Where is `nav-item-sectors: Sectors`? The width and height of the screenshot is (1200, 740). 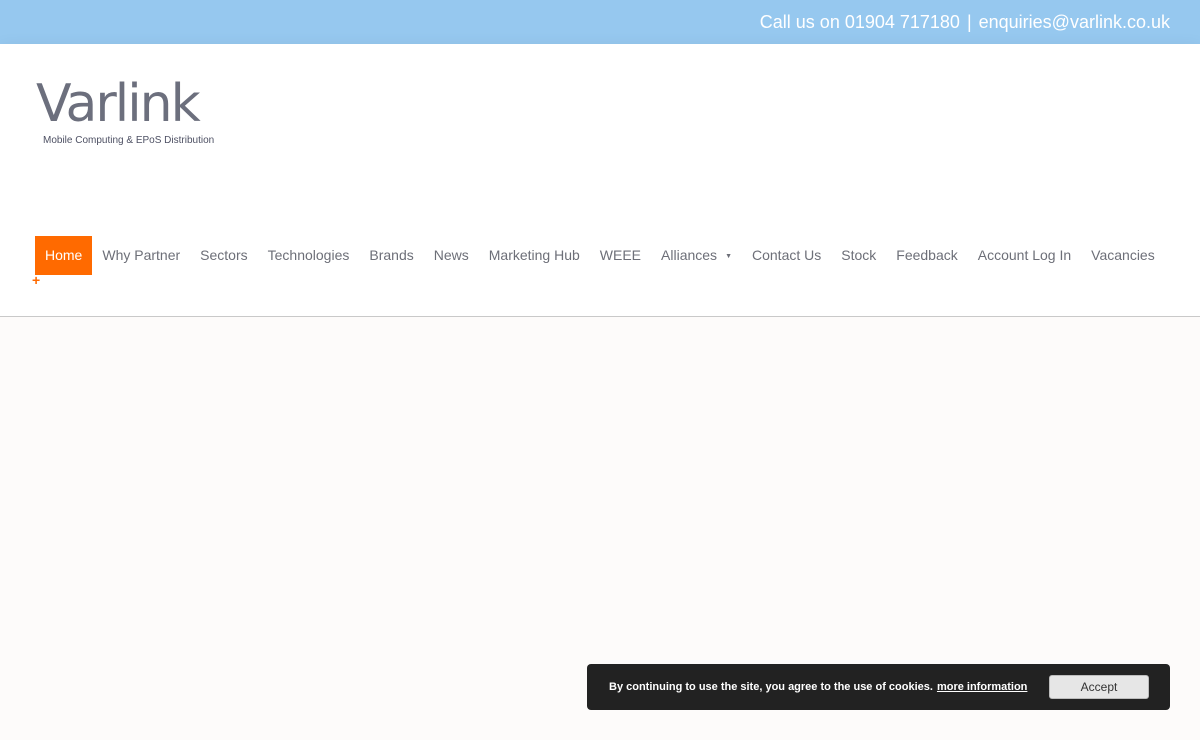
nav-item-sectors: Sectors is located at coordinates (223, 255).